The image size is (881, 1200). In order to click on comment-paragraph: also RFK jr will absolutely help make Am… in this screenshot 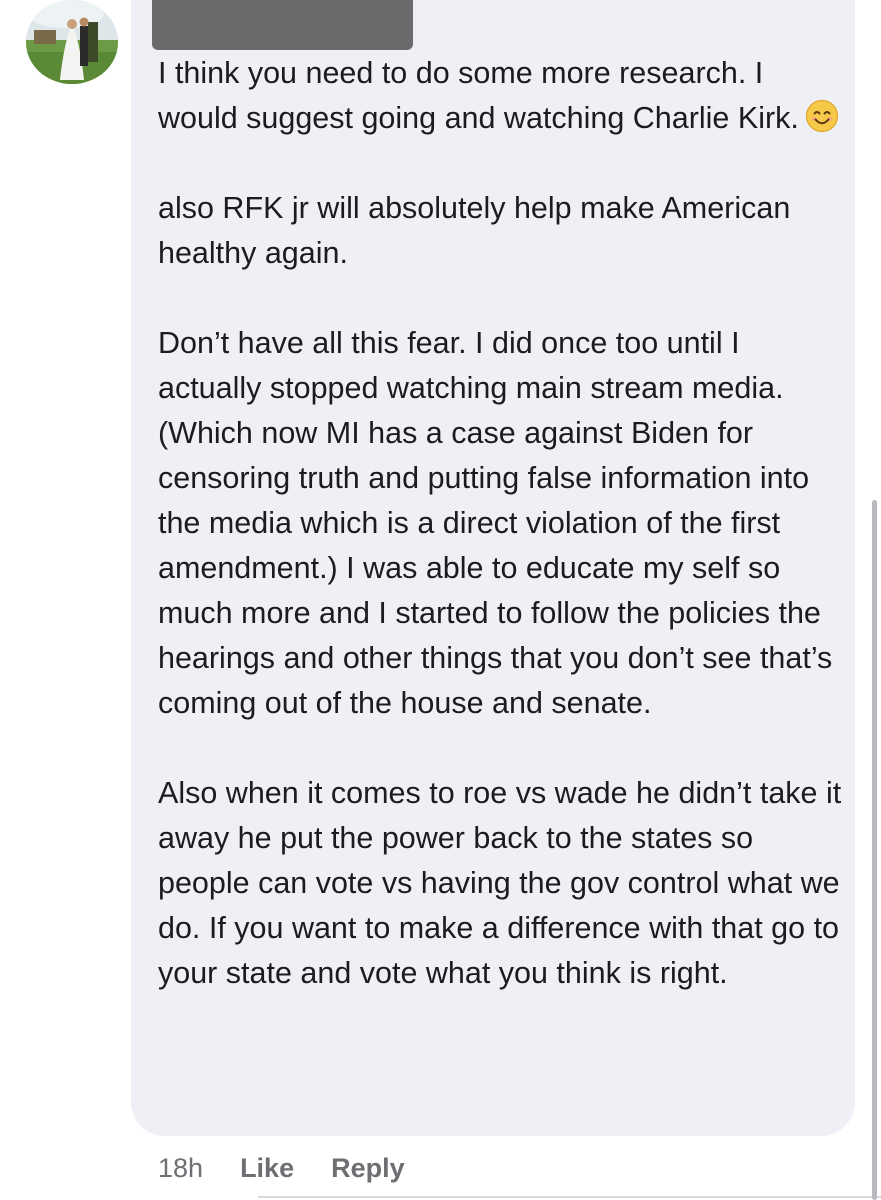, I will do `click(474, 230)`.